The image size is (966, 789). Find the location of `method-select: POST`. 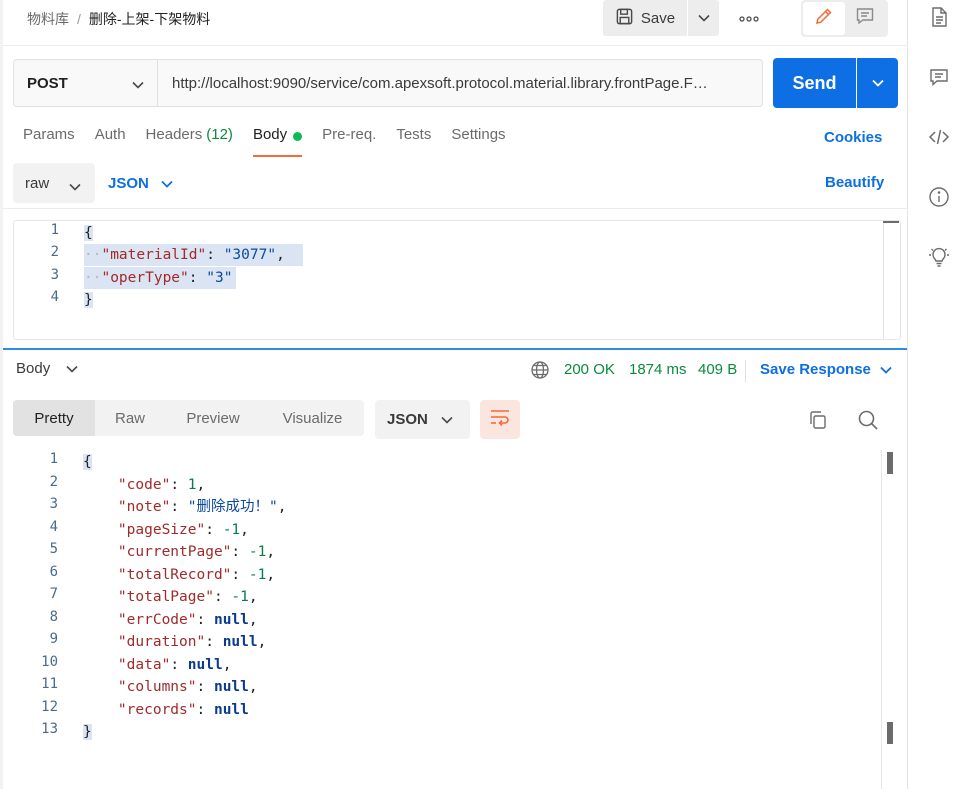

method-select: POST is located at coordinates (86, 83).